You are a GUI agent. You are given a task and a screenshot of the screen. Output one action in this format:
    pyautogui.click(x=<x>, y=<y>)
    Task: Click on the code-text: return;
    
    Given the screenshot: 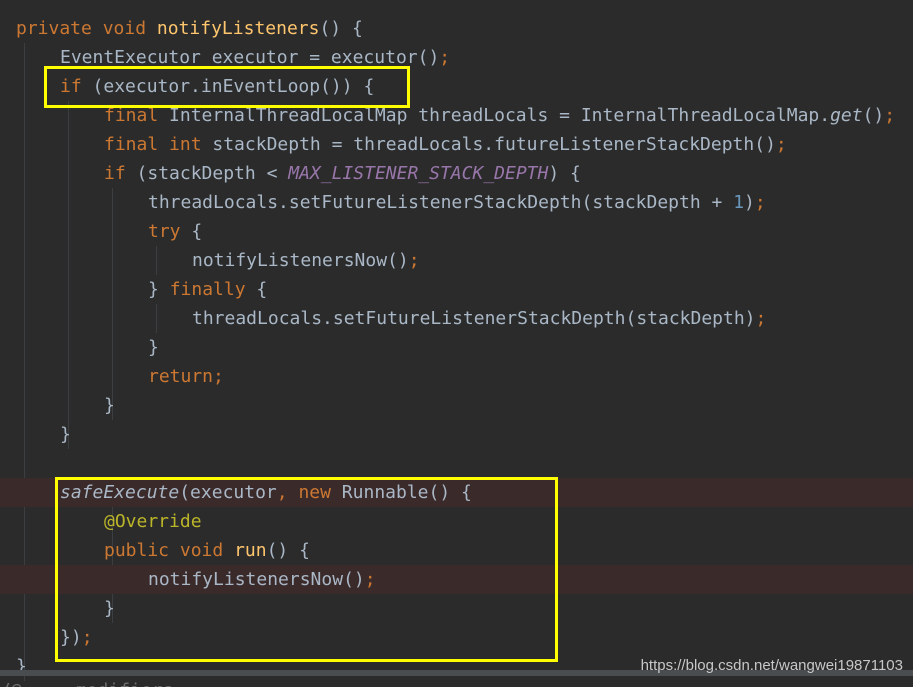 What is the action you would take?
    pyautogui.click(x=186, y=376)
    